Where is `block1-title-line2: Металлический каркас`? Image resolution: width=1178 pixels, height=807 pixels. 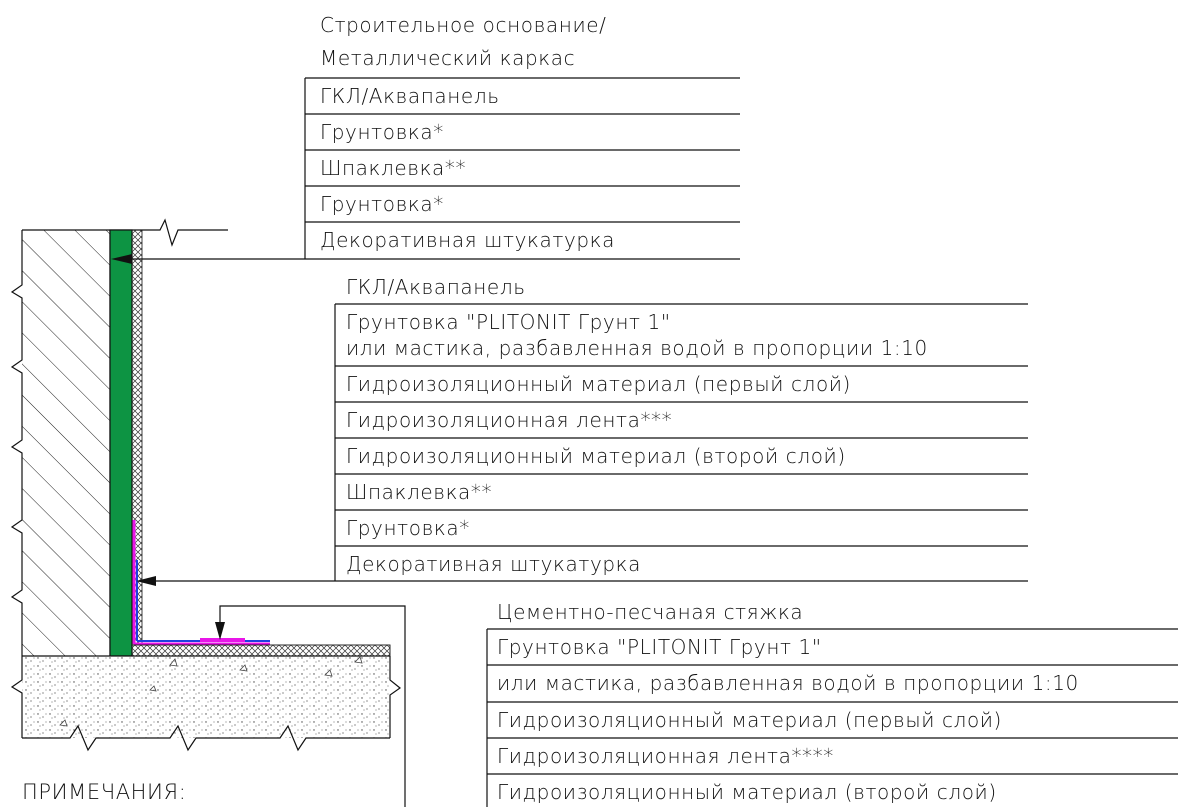 block1-title-line2: Металлический каркас is located at coordinates (447, 58).